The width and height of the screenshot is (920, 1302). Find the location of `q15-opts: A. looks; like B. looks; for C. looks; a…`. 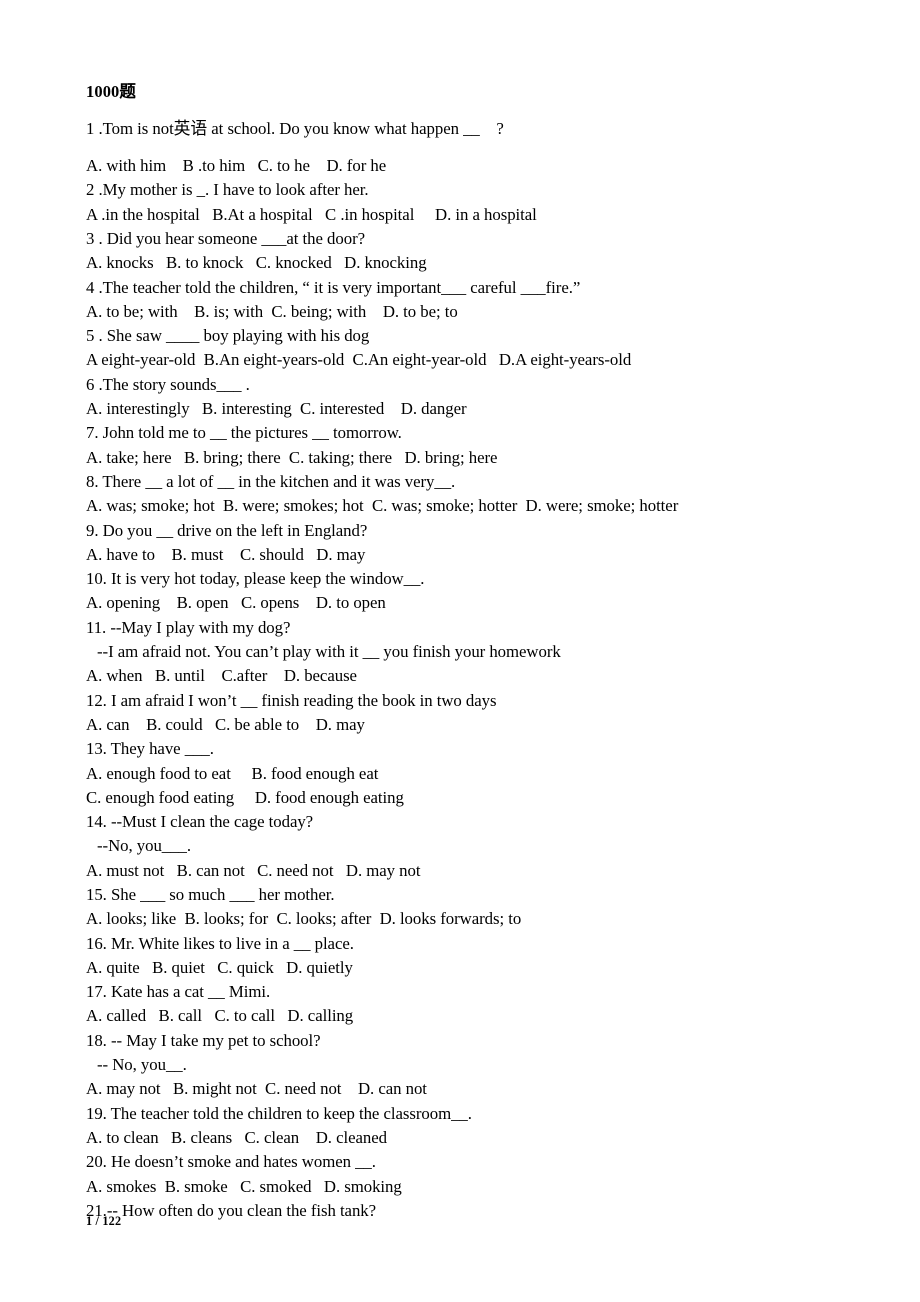

q15-opts: A. looks; like B. looks; for C. looks; a… is located at coordinates (304, 919).